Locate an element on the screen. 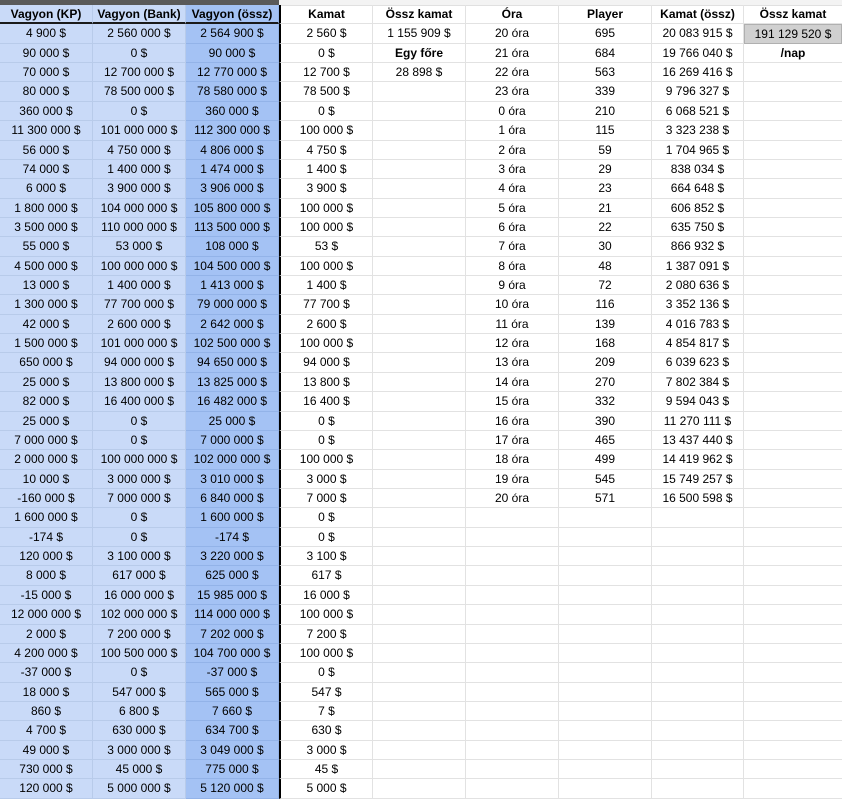  cell-ossz-kamat-total: /nap is located at coordinates (793, 54).